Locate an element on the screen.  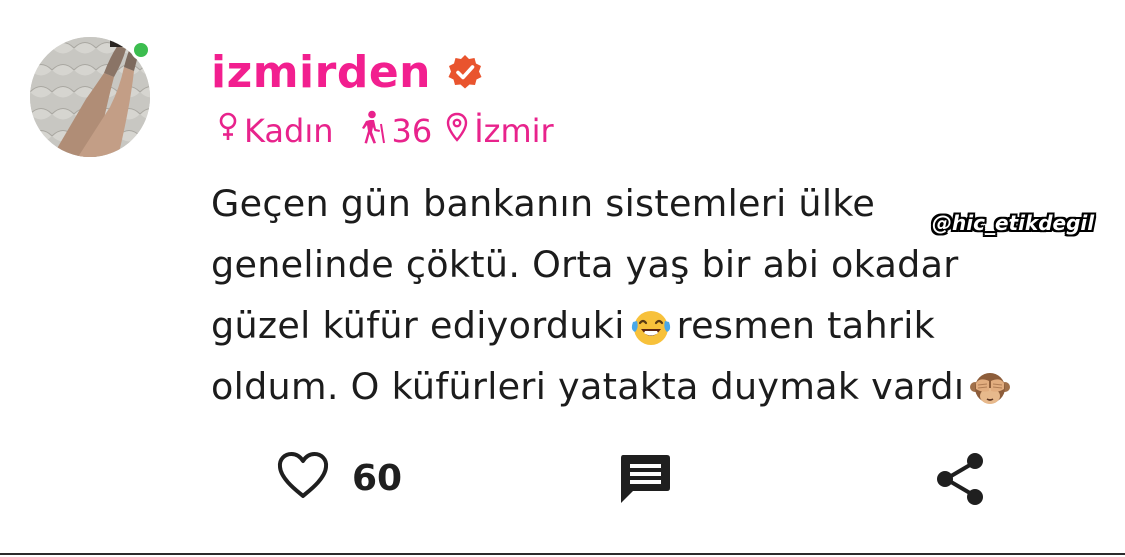
gender-info: Kadın is located at coordinates (276, 131).